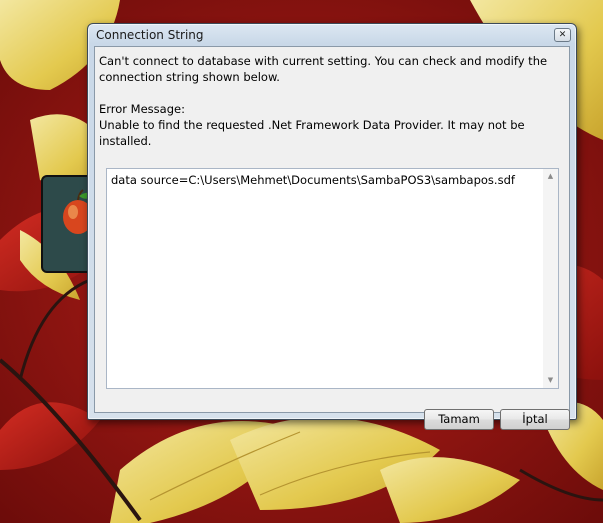 The width and height of the screenshot is (603, 523). What do you see at coordinates (150, 35) in the screenshot?
I see `window-title: Connection String` at bounding box center [150, 35].